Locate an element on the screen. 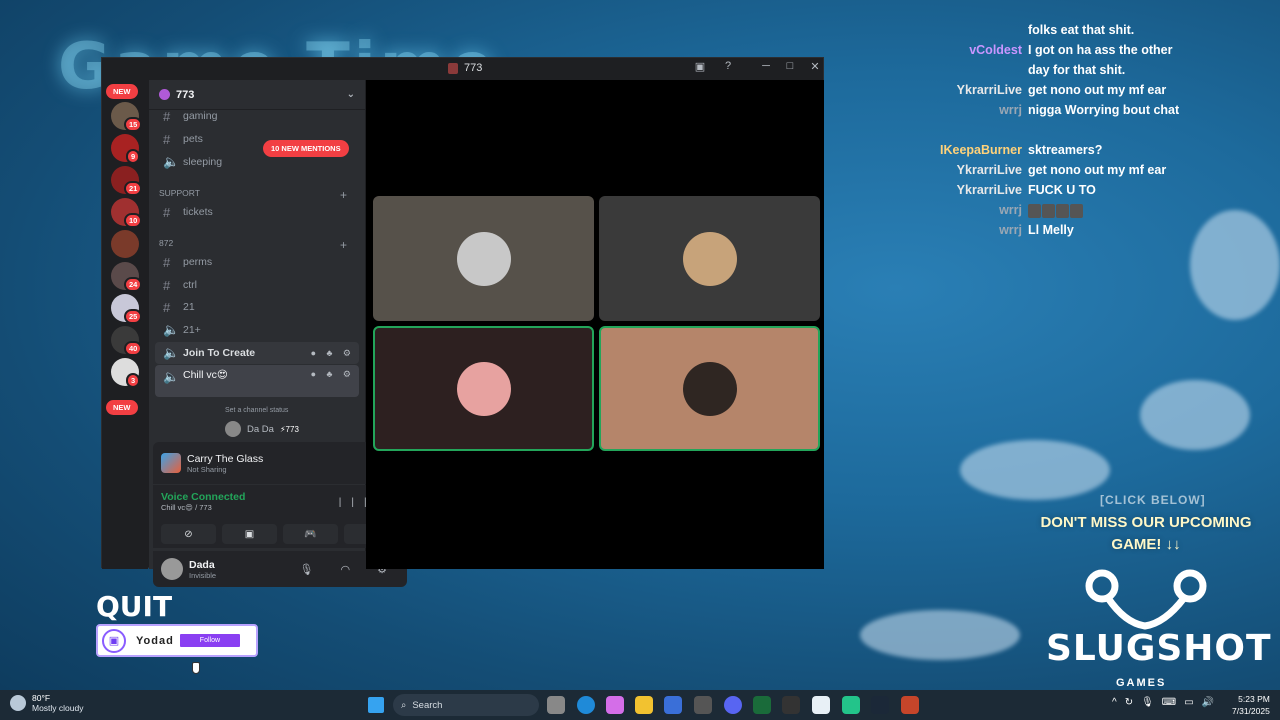 The image size is (1280, 720). chat-username: IKeepaBurner is located at coordinates (981, 150).